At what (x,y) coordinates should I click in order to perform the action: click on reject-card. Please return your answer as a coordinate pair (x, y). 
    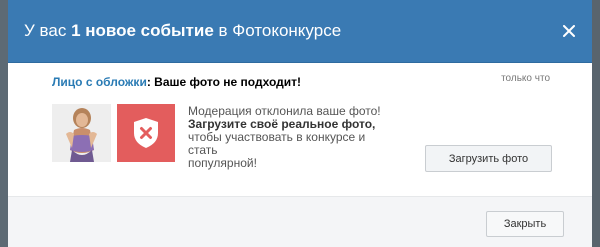
    Looking at the image, I should click on (146, 133).